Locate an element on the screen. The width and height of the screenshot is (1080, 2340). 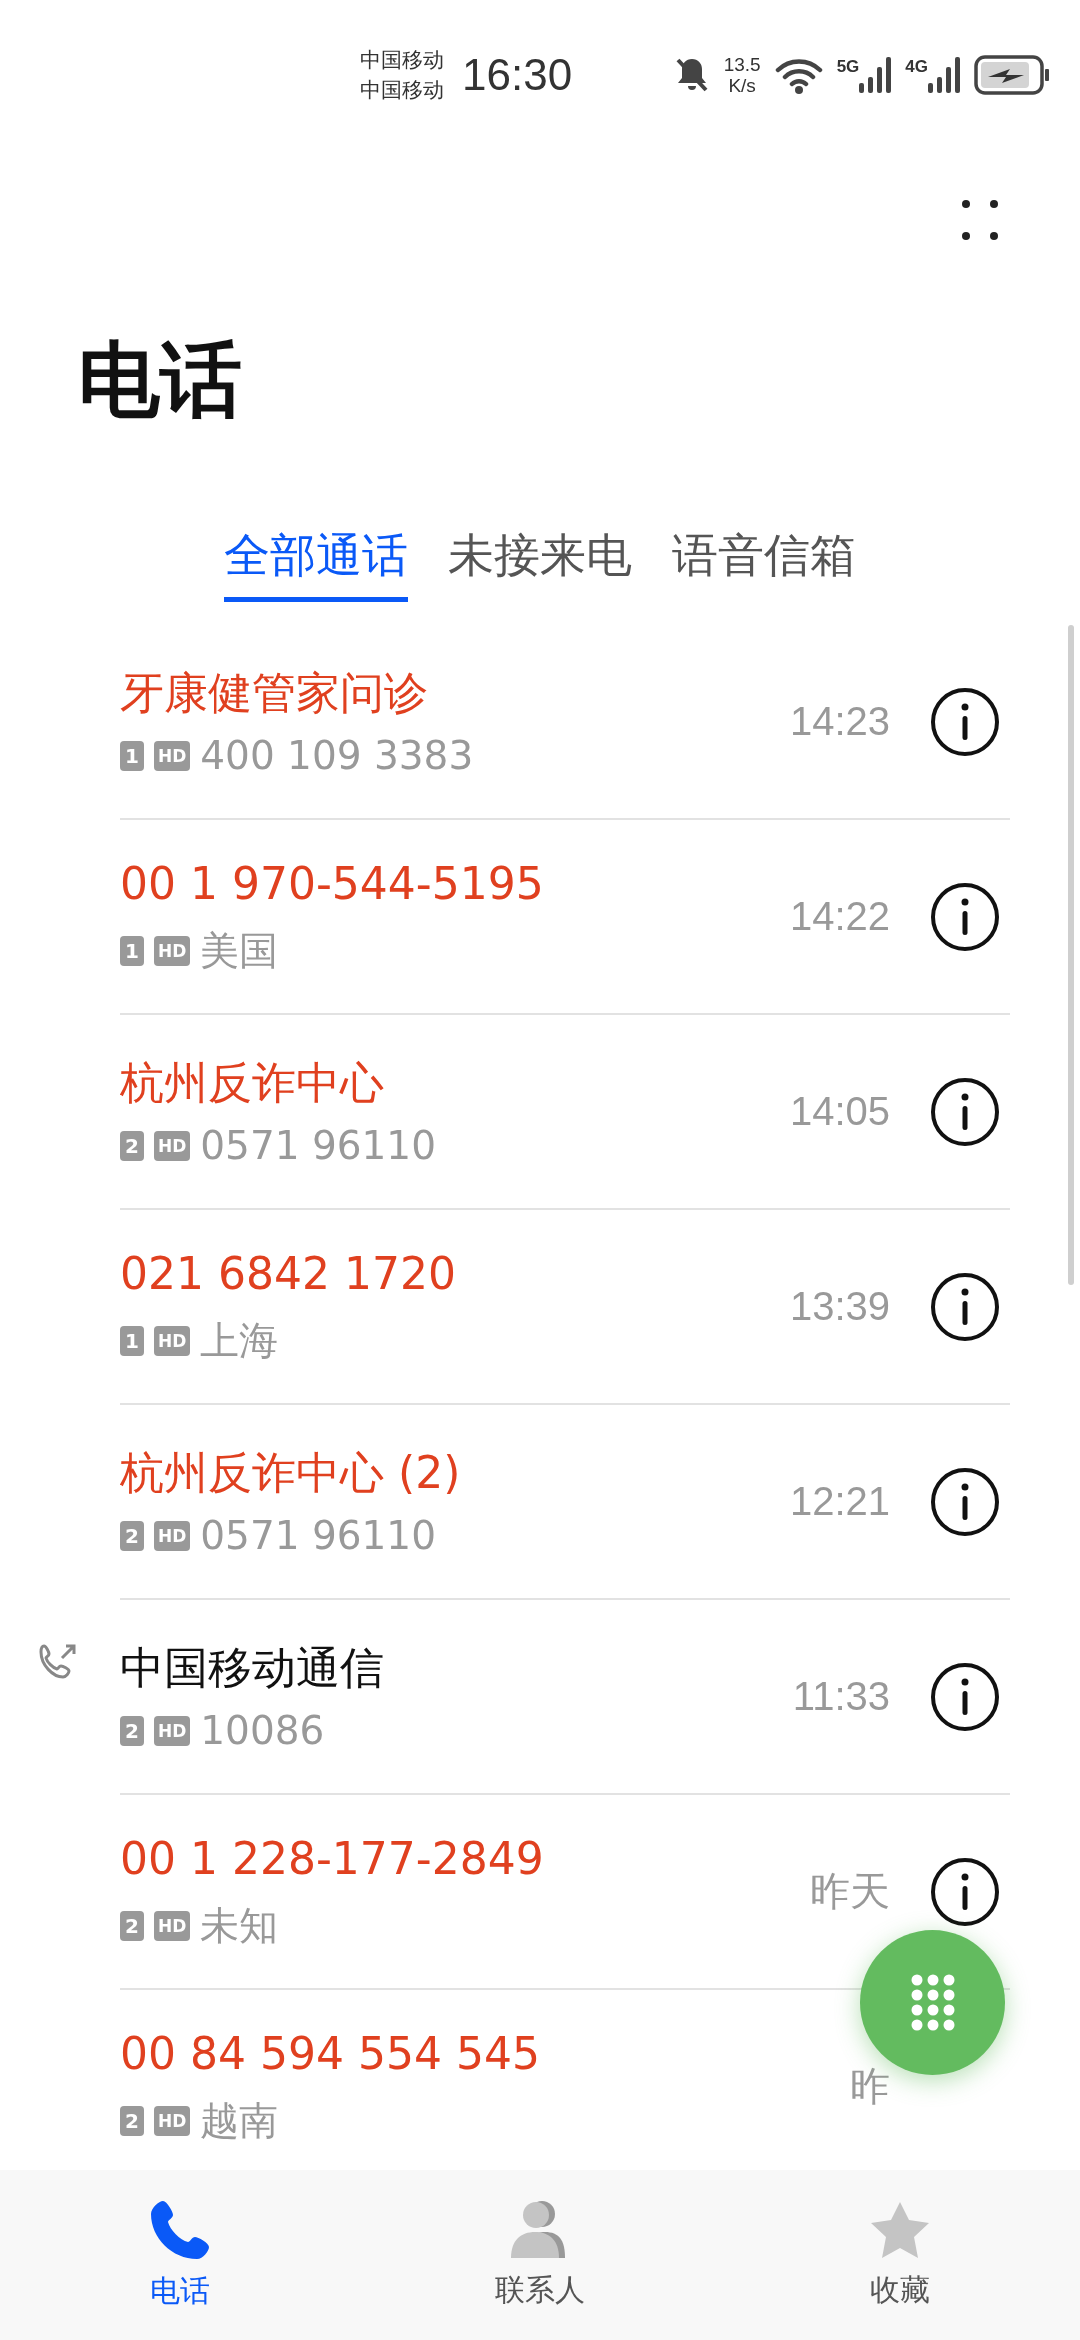
dialpad-icon is located at coordinates (932, 2002).